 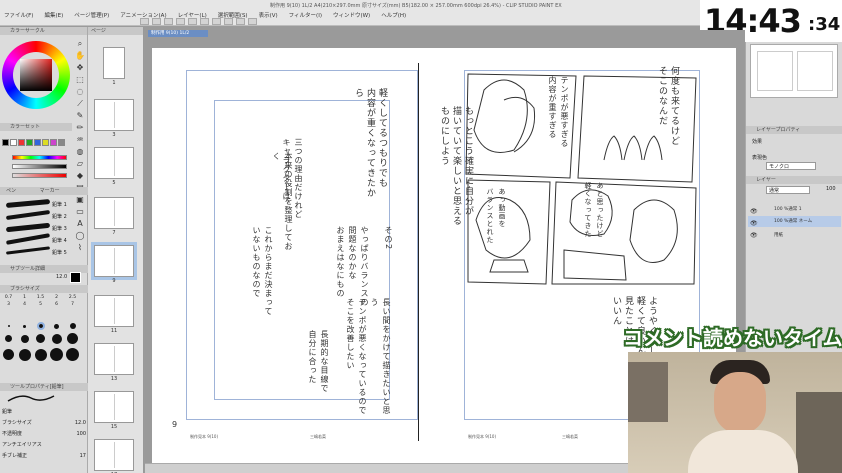 I want to click on swatch-white, so click(x=13, y=142).